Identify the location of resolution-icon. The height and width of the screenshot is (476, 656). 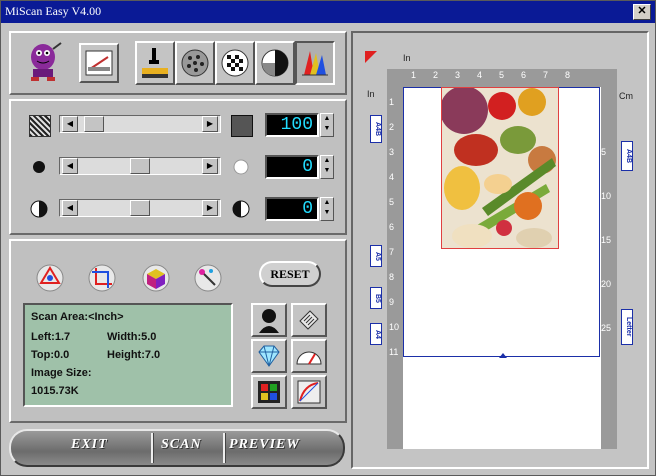
(40, 126).